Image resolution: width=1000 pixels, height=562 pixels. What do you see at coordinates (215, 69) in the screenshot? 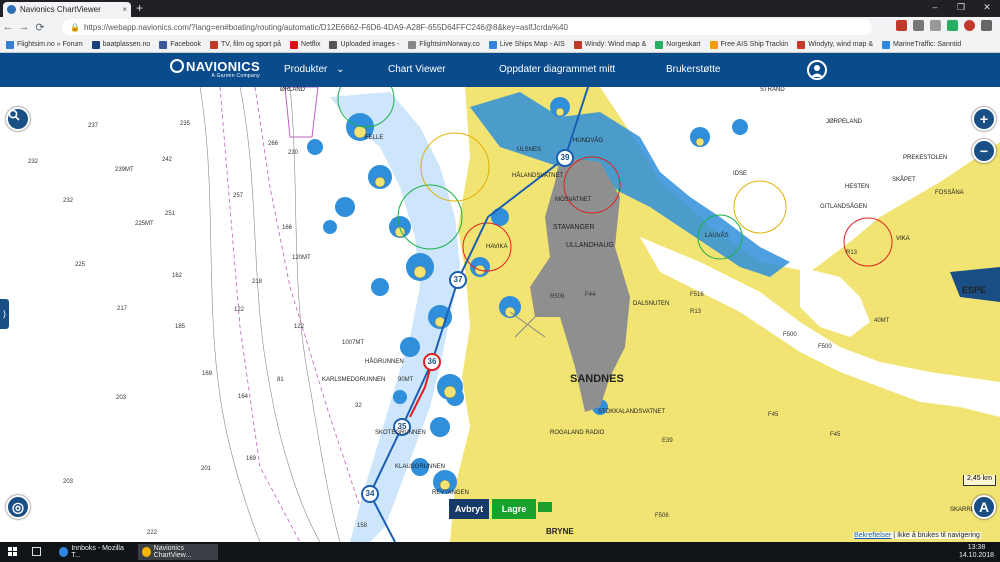
I see `navionics-logo: NAVIONICS A Garmin Company` at bounding box center [215, 69].